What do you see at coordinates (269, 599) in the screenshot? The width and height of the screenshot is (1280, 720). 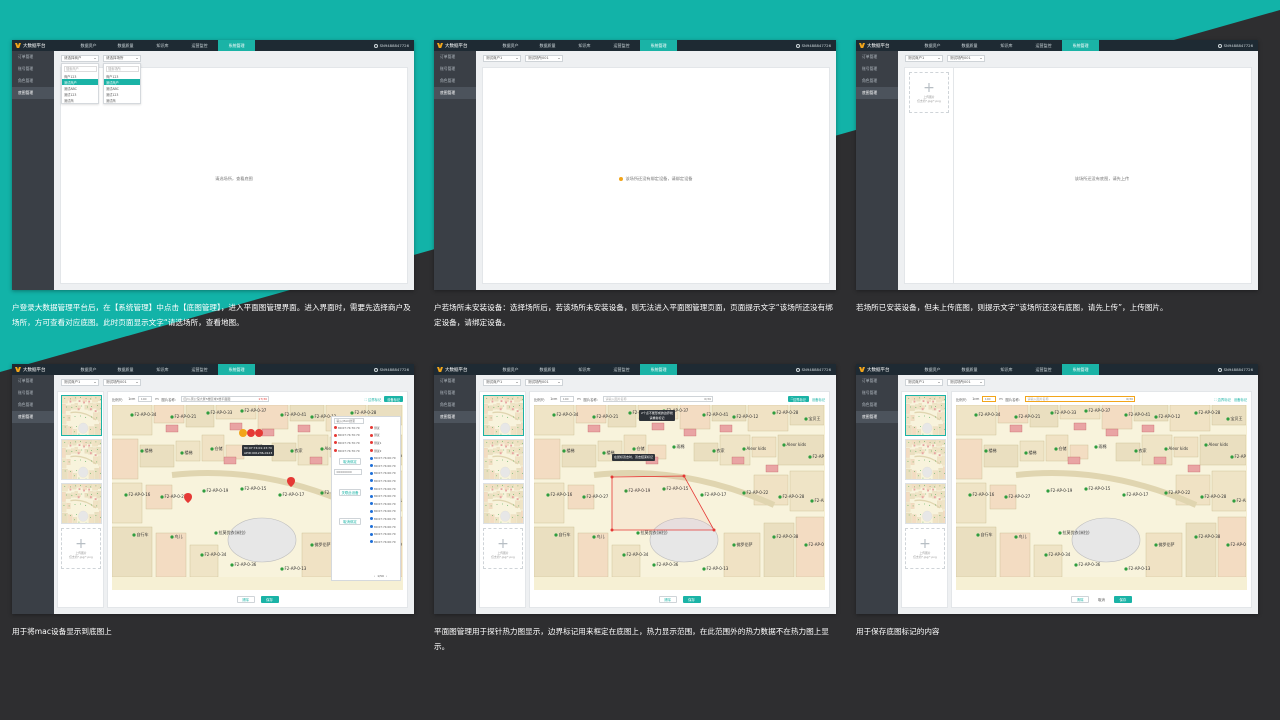 I see `save-button: 保存` at bounding box center [269, 599].